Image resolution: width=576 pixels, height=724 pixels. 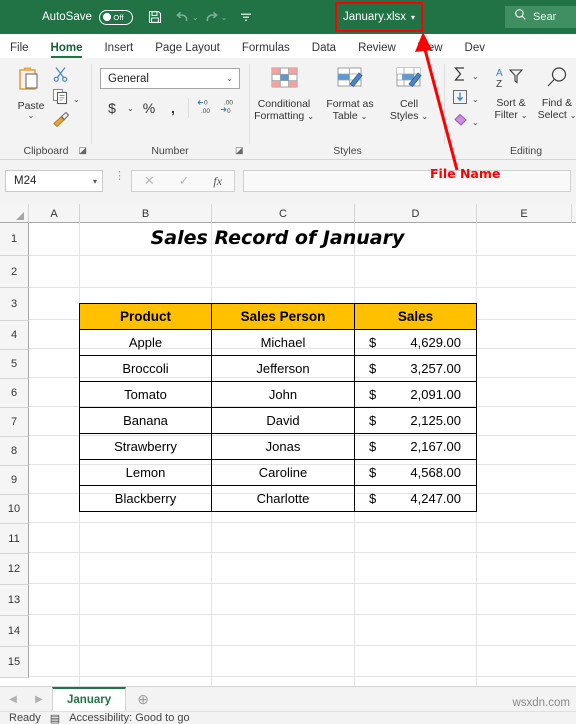 I want to click on column-header-c: C, so click(x=283, y=213).